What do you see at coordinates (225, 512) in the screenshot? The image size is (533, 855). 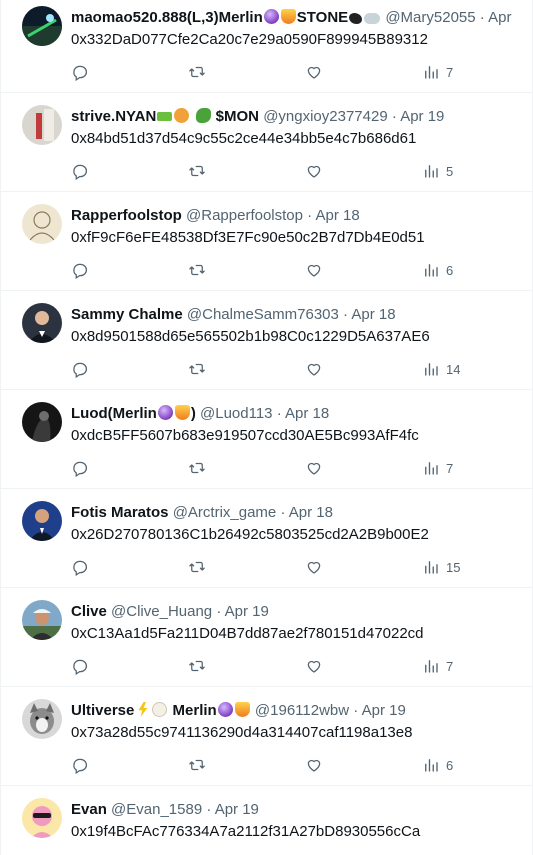 I see `user-handle: @Arctrix_game` at bounding box center [225, 512].